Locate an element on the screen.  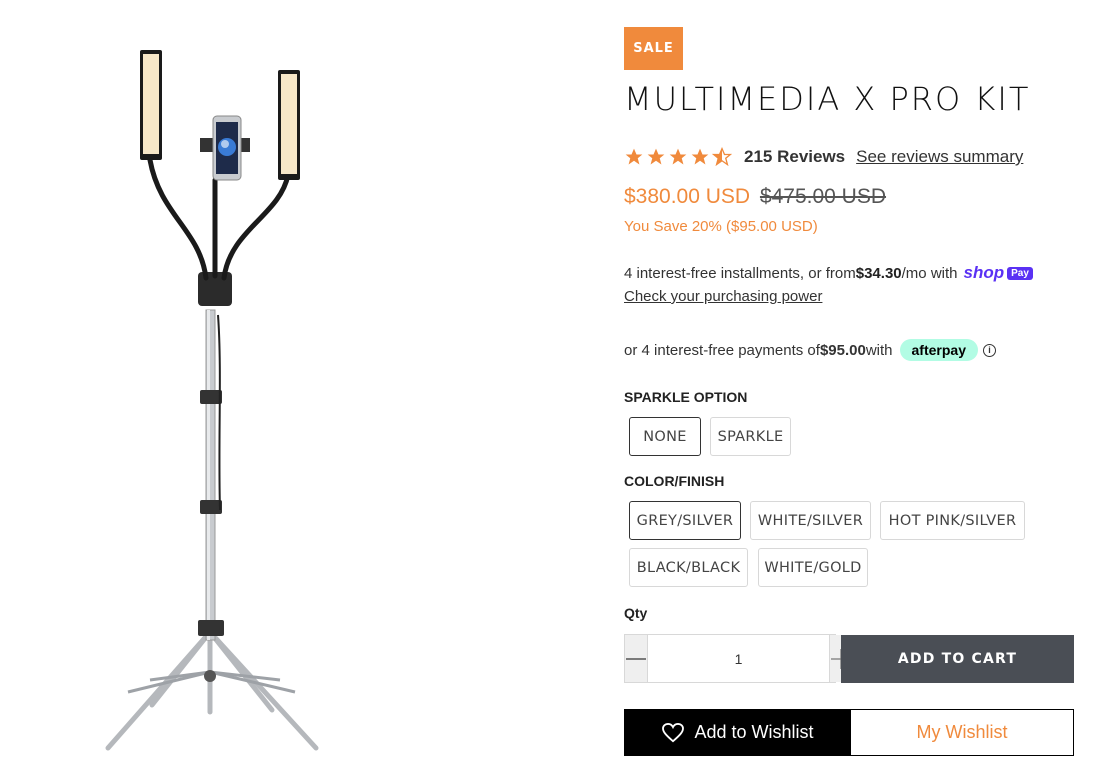
heart-icon is located at coordinates (673, 732).